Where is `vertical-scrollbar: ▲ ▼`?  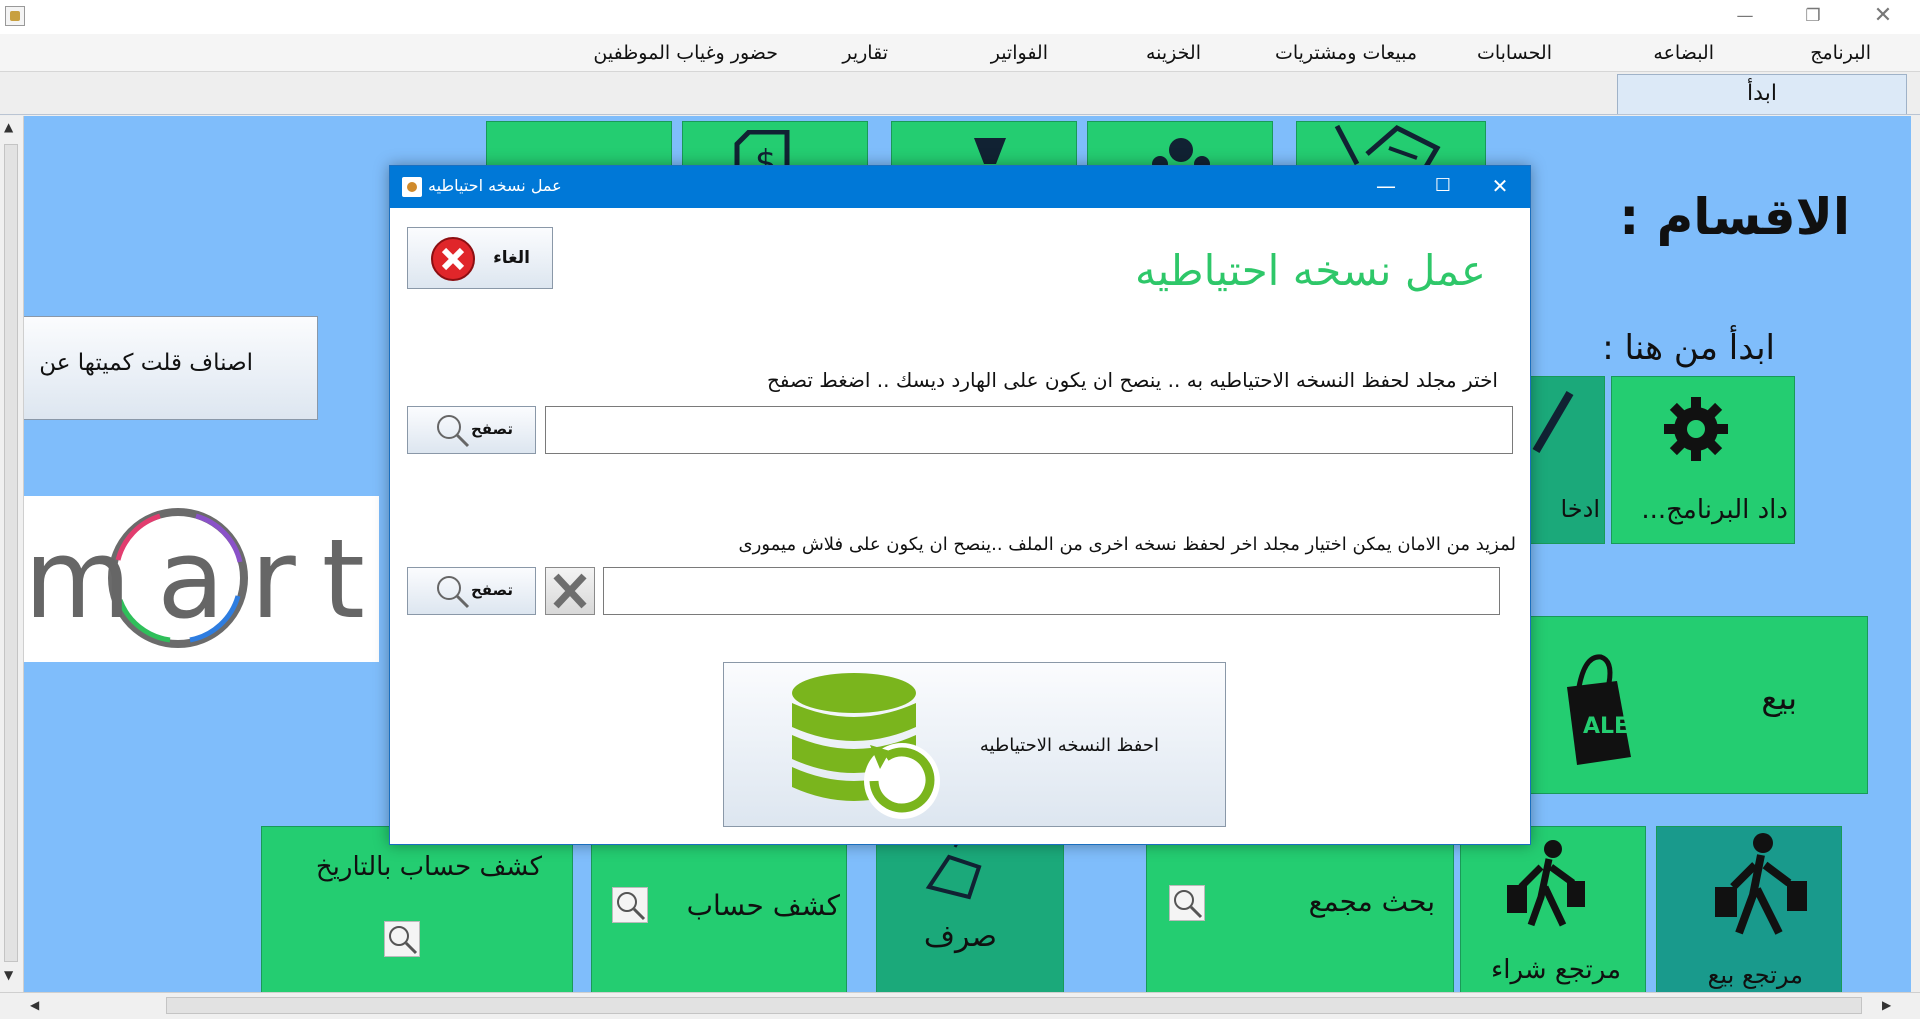
vertical-scrollbar: ▲ ▼ is located at coordinates (12, 554).